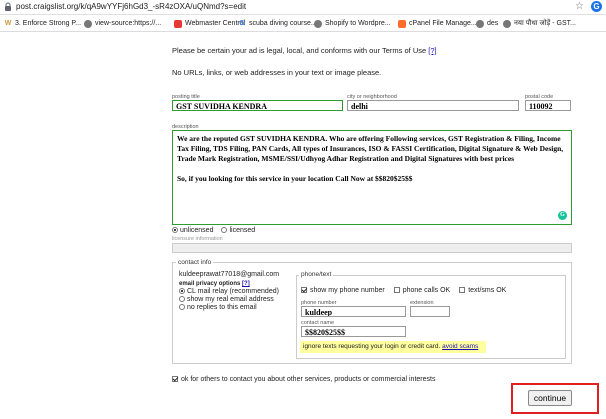 Image resolution: width=606 pixels, height=419 pixels. What do you see at coordinates (316, 274) in the screenshot?
I see `phone-text-legend: phone/text` at bounding box center [316, 274].